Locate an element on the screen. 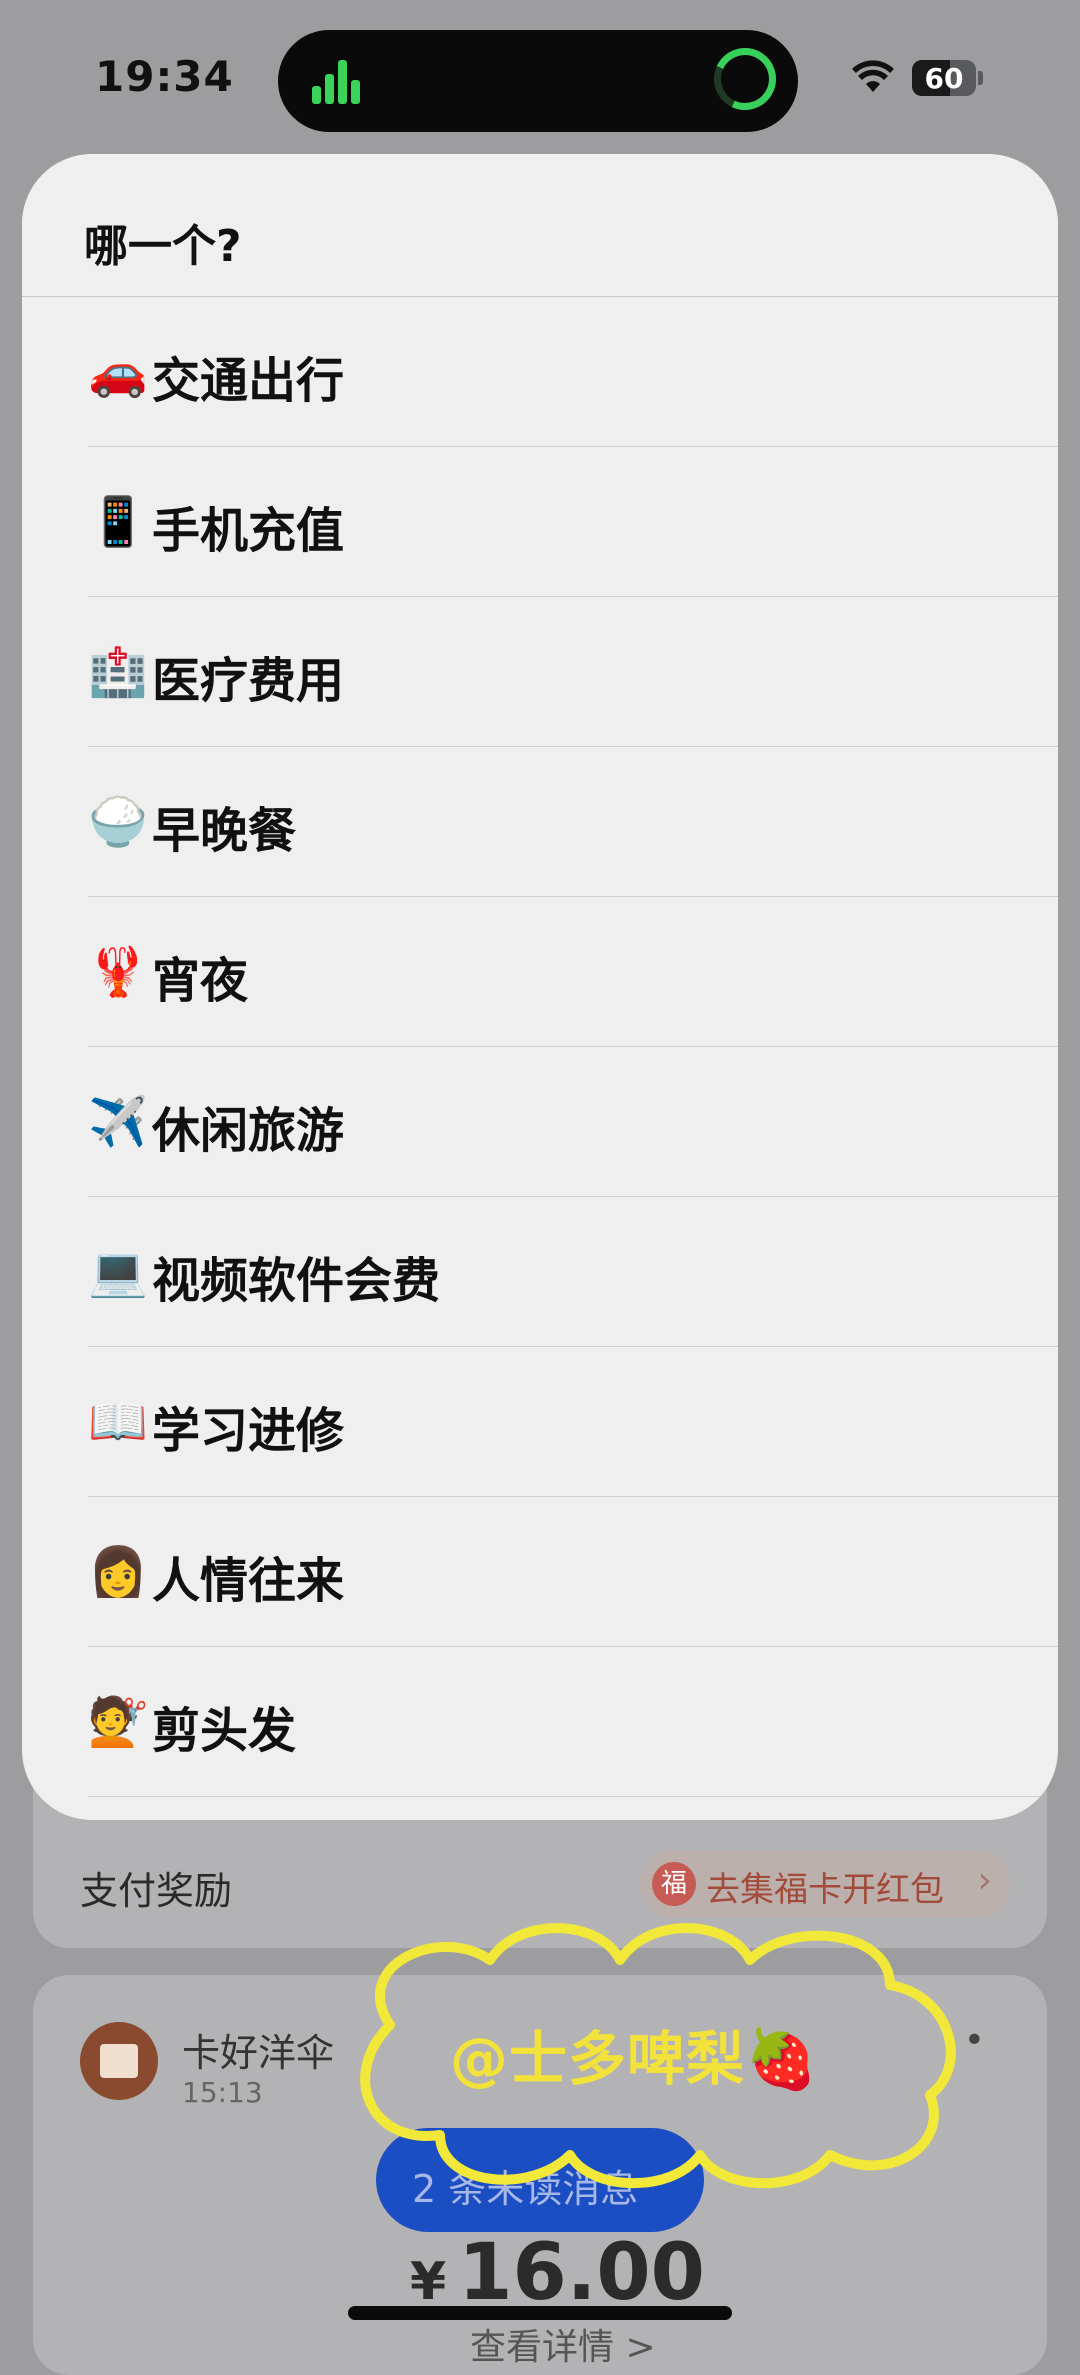 Image resolution: width=1080 pixels, height=2375 pixels. menu-item-label: 剪头发 is located at coordinates (224, 1731).